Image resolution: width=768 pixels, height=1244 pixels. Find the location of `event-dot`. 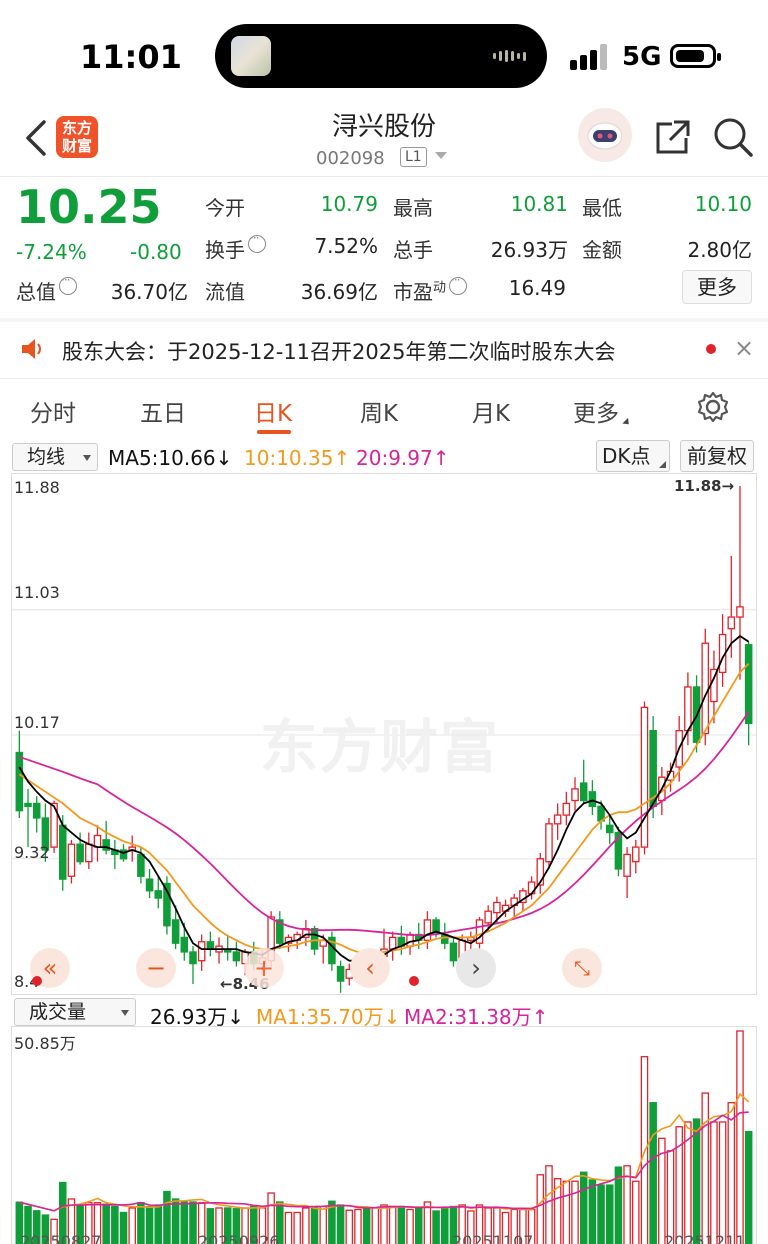

event-dot is located at coordinates (414, 981).